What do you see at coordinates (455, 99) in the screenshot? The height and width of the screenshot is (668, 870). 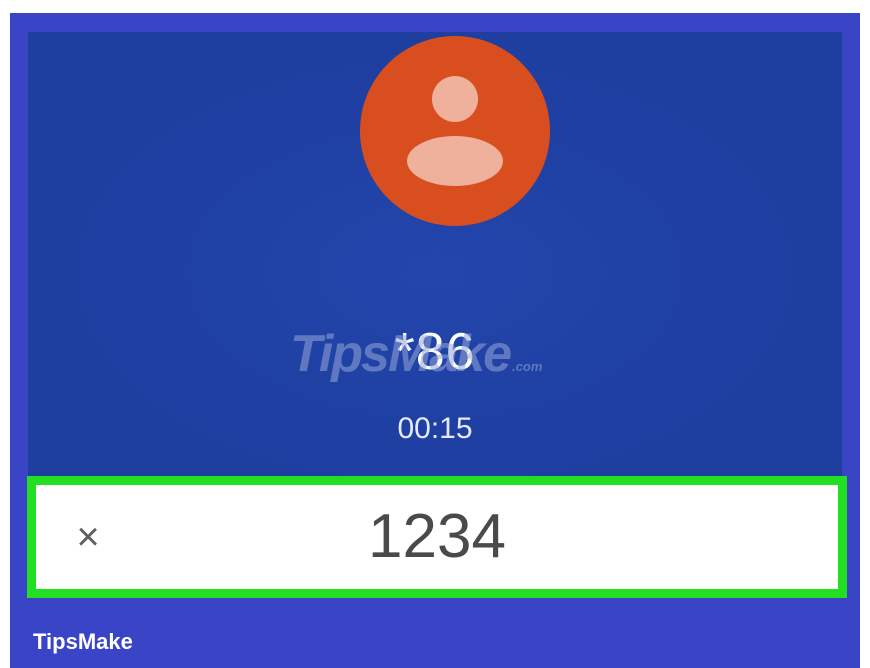 I see `avatar-head` at bounding box center [455, 99].